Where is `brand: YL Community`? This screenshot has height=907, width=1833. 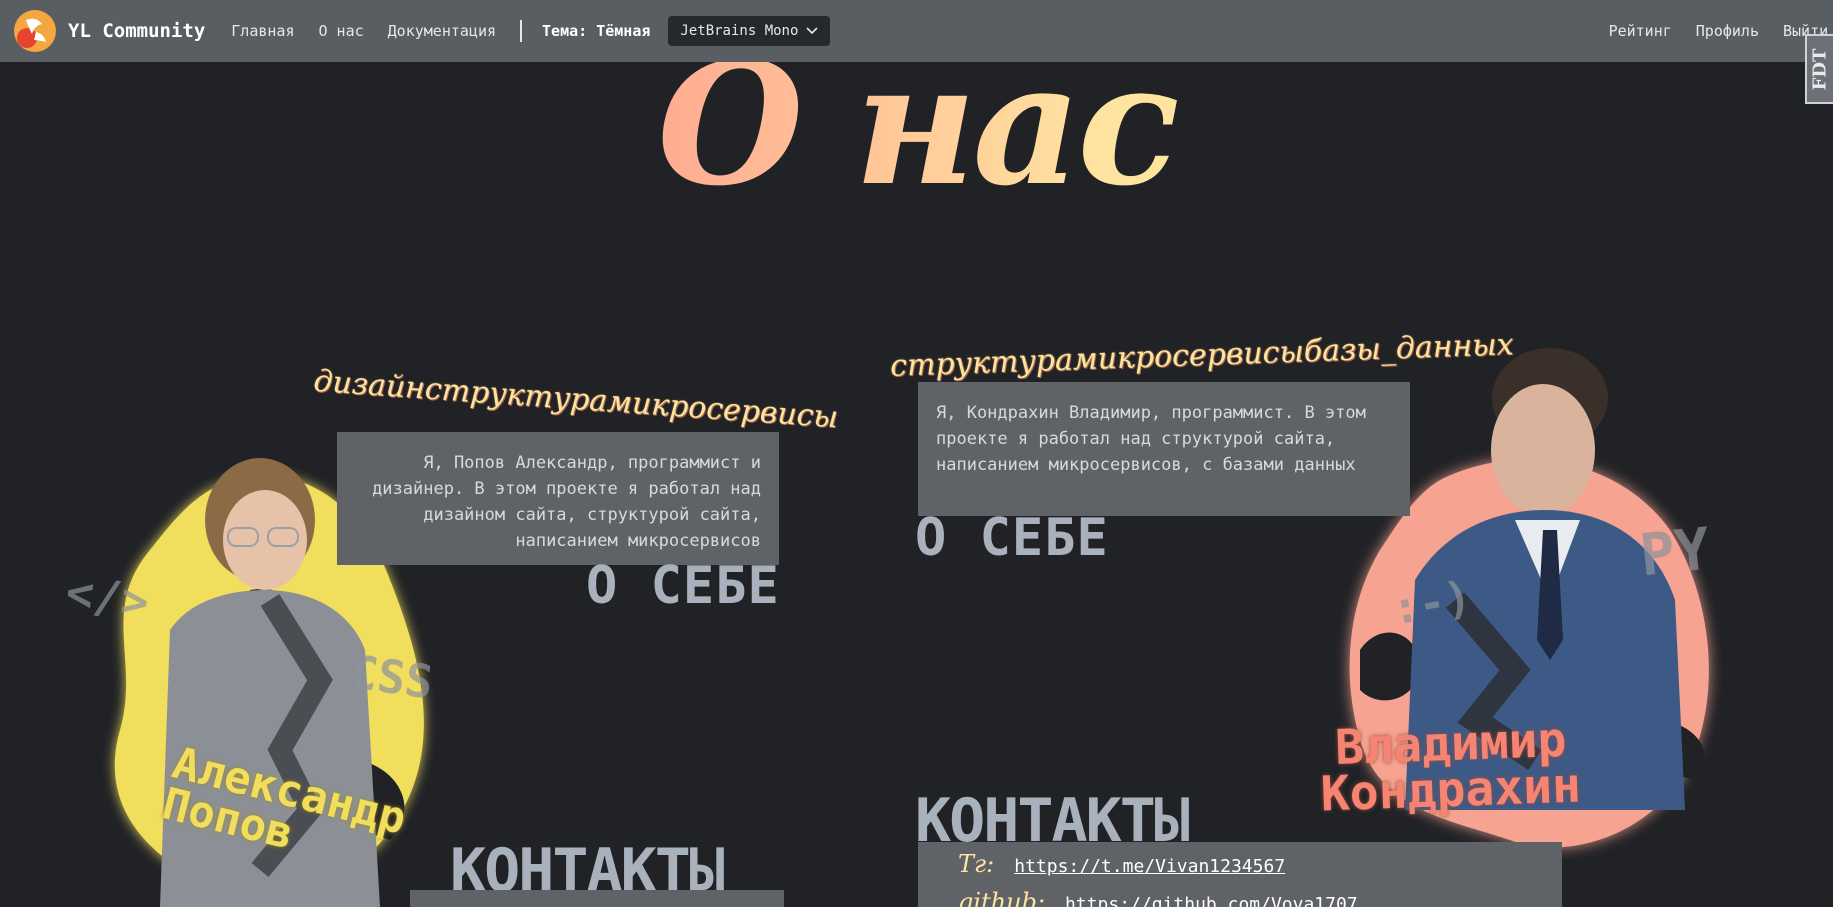
brand: YL Community is located at coordinates (108, 31).